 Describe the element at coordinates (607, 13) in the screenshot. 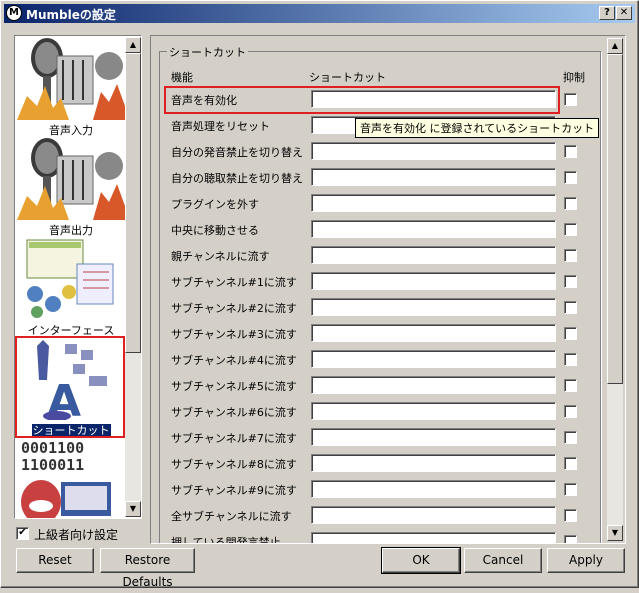

I see `help-button: ?` at that location.